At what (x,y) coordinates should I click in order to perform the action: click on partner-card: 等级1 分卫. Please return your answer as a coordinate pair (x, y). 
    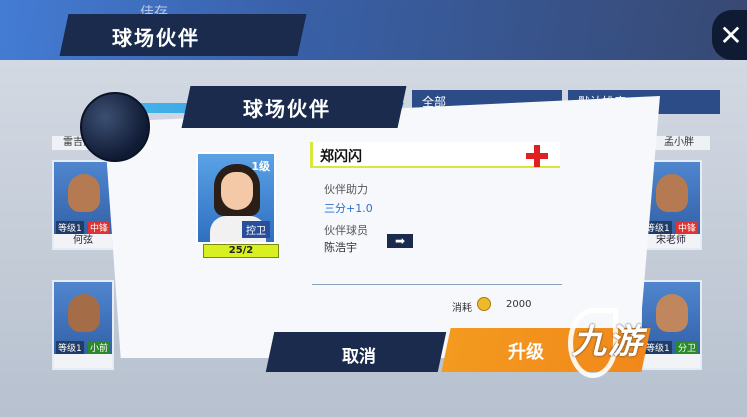
    Looking at the image, I should click on (671, 325).